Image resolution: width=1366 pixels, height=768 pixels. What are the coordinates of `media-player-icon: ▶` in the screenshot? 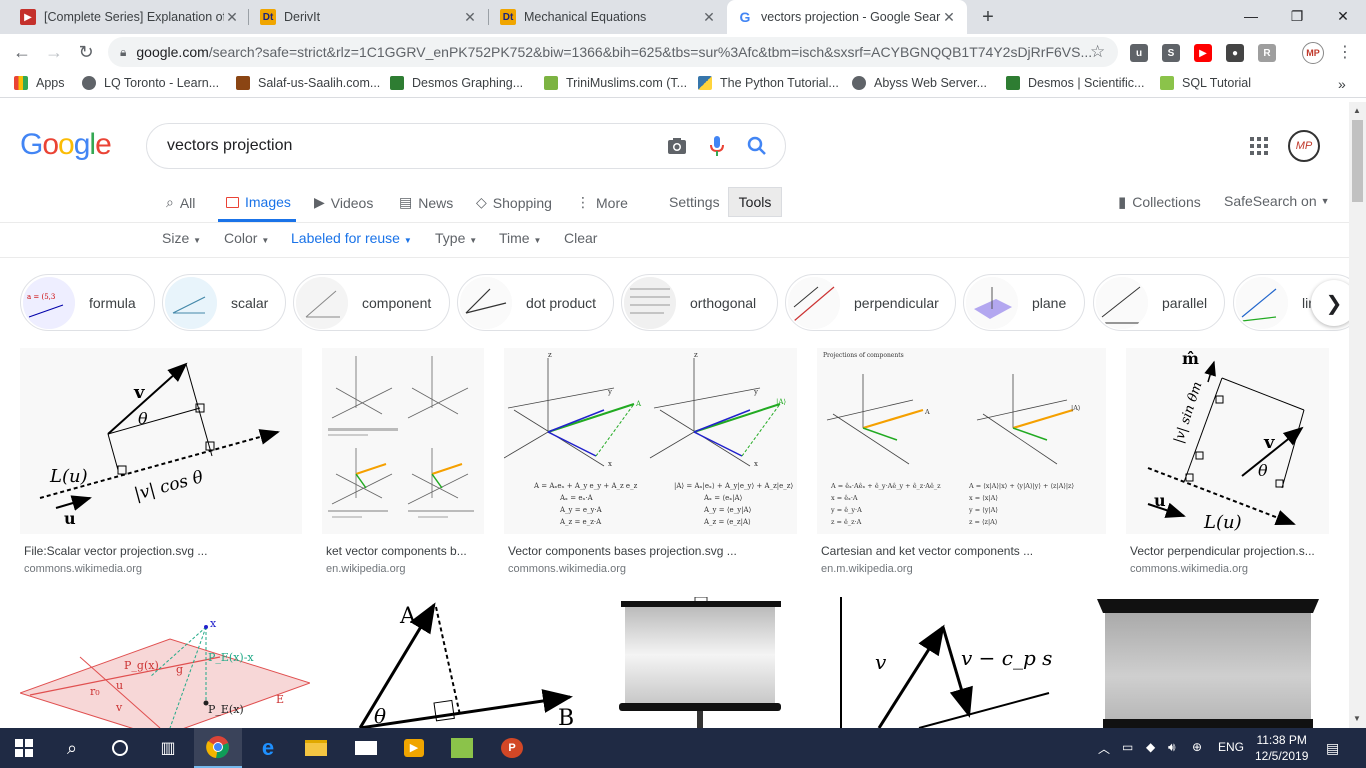 It's located at (414, 748).